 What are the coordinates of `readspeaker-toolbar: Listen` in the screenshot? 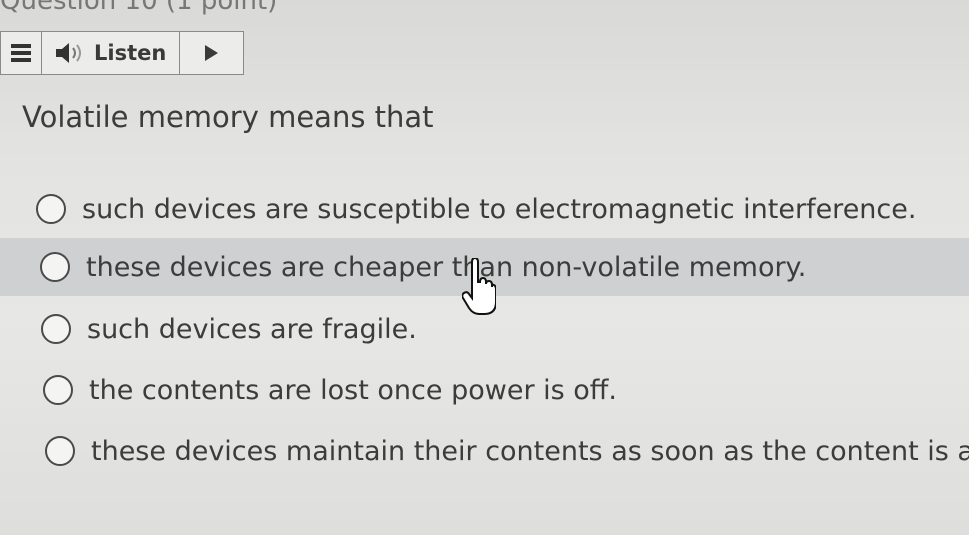 It's located at (122, 53).